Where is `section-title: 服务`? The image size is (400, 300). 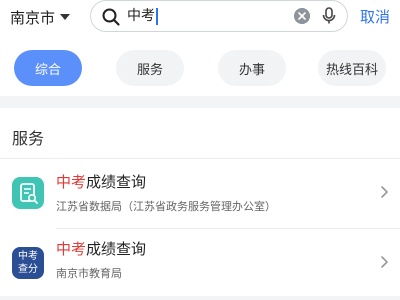
section-title: 服务 is located at coordinates (28, 138).